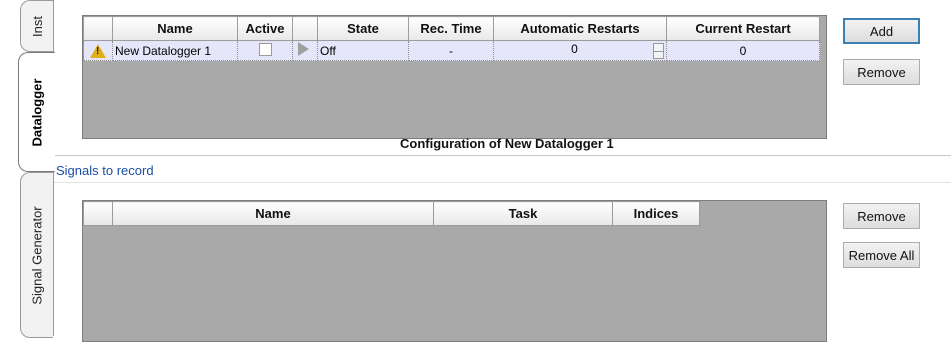 The width and height of the screenshot is (951, 342). What do you see at coordinates (175, 28) in the screenshot?
I see `column-header-name: Name` at bounding box center [175, 28].